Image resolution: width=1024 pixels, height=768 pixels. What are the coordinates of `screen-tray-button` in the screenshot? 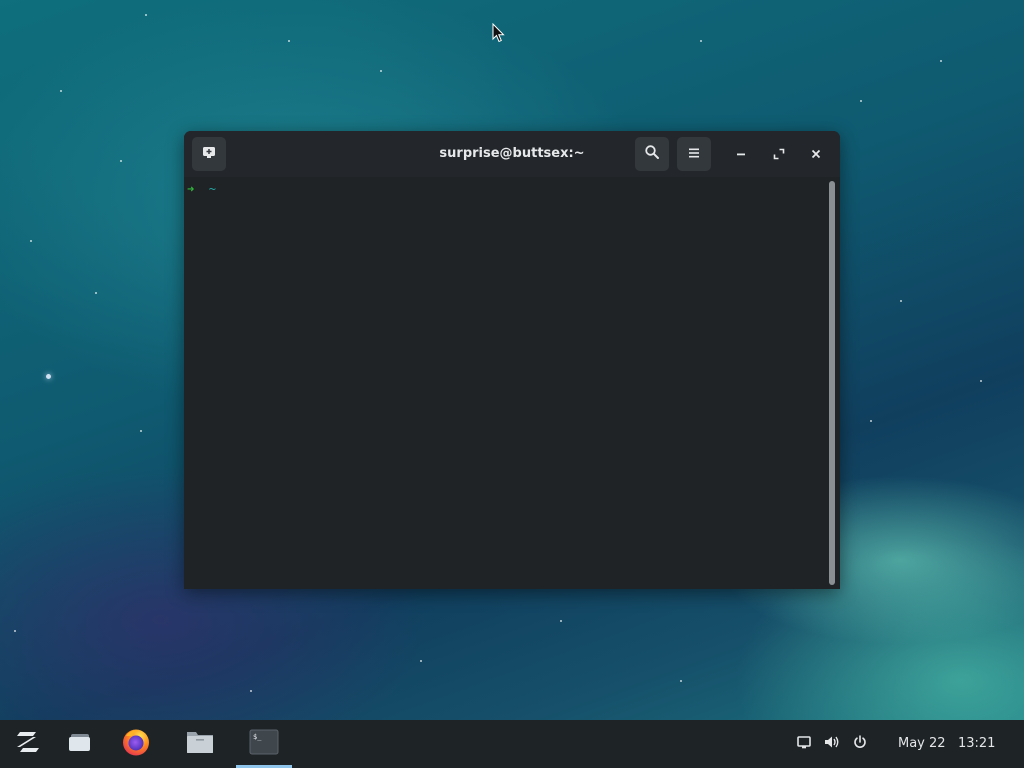 It's located at (804, 744).